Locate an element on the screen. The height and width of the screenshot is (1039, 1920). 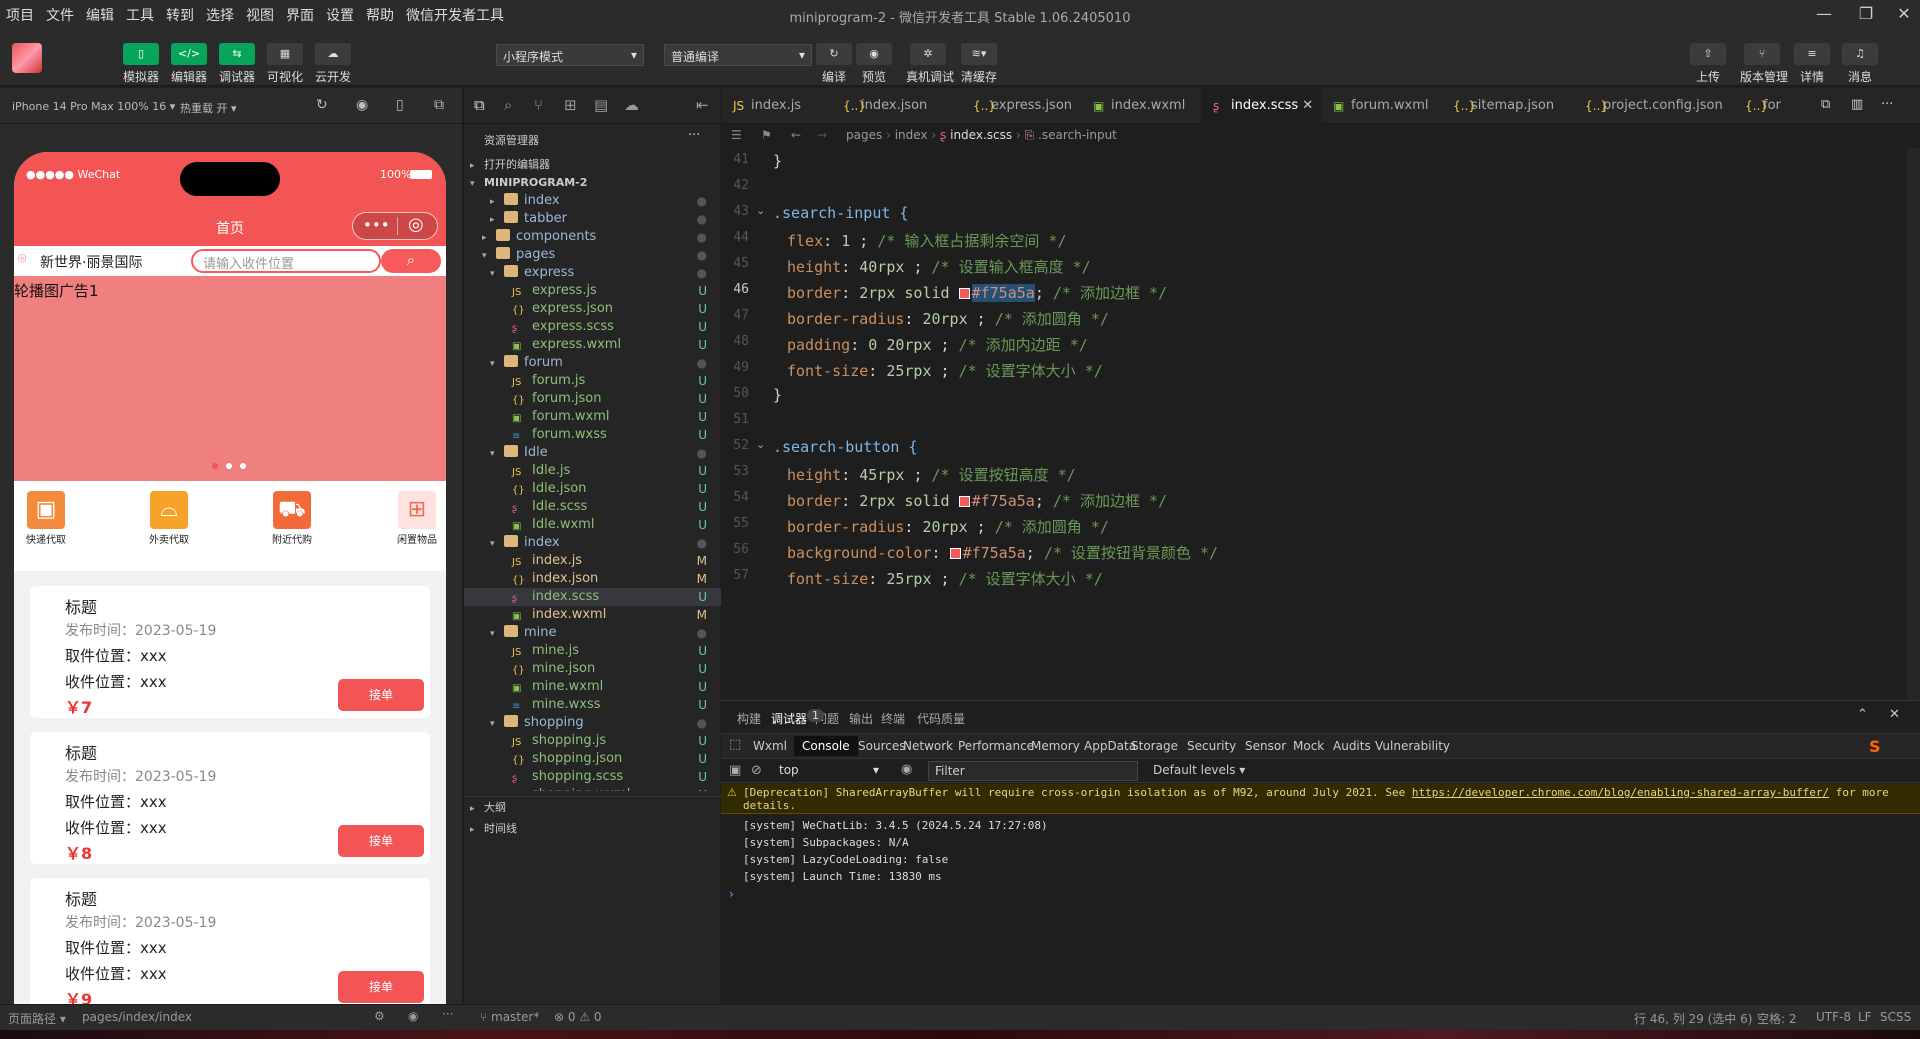
layout-icon: ▥ is located at coordinates (1857, 104).